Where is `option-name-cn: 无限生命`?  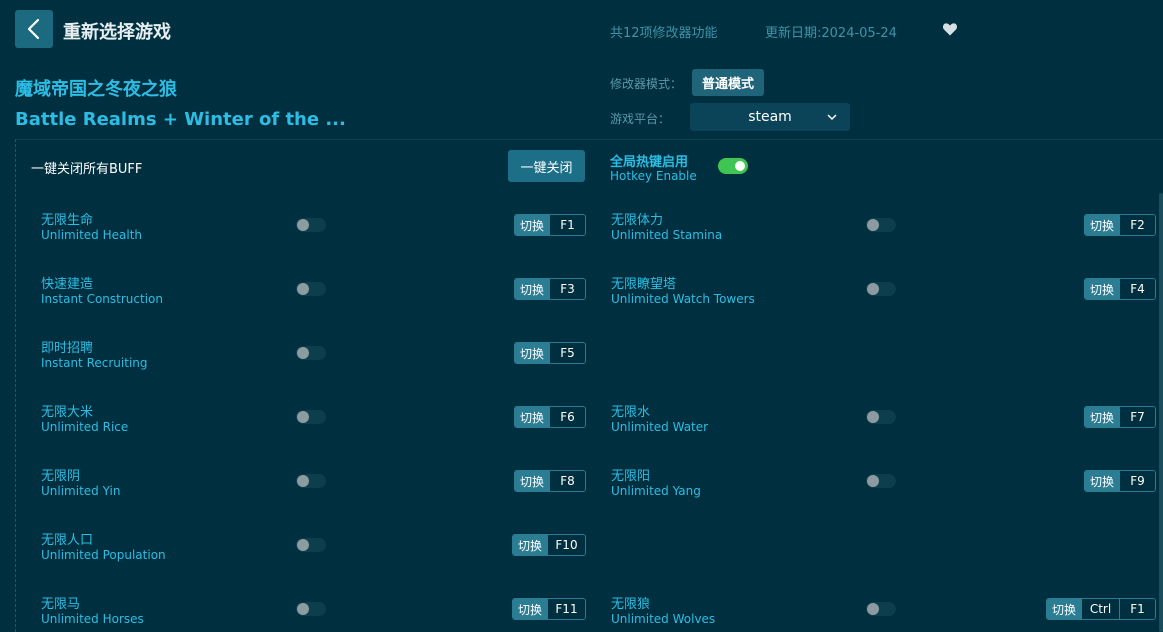 option-name-cn: 无限生命 is located at coordinates (67, 220).